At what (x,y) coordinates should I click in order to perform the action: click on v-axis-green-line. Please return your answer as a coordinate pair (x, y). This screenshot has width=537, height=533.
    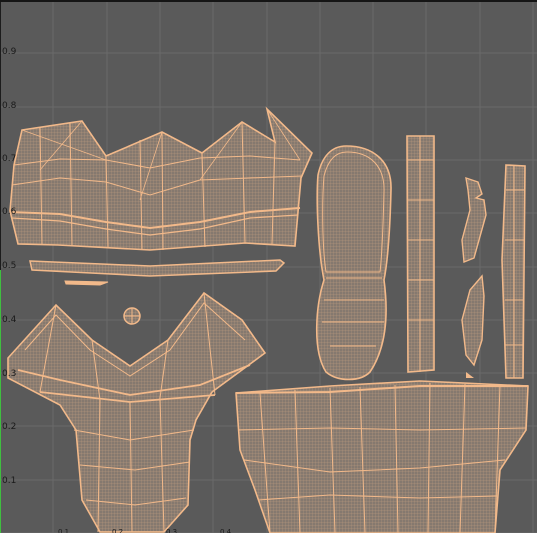
    Looking at the image, I should click on (0, 401).